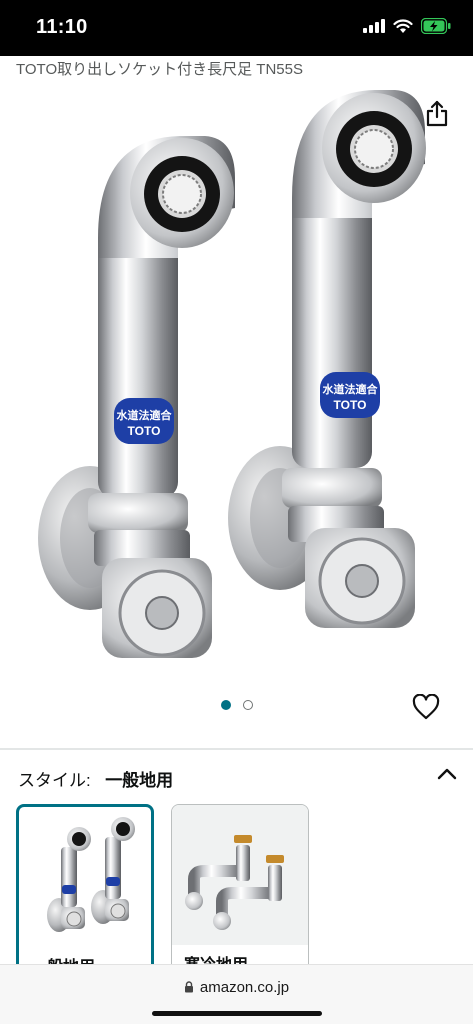 The image size is (473, 1024). Describe the element at coordinates (188, 987) in the screenshot. I see `lock-icon` at that location.